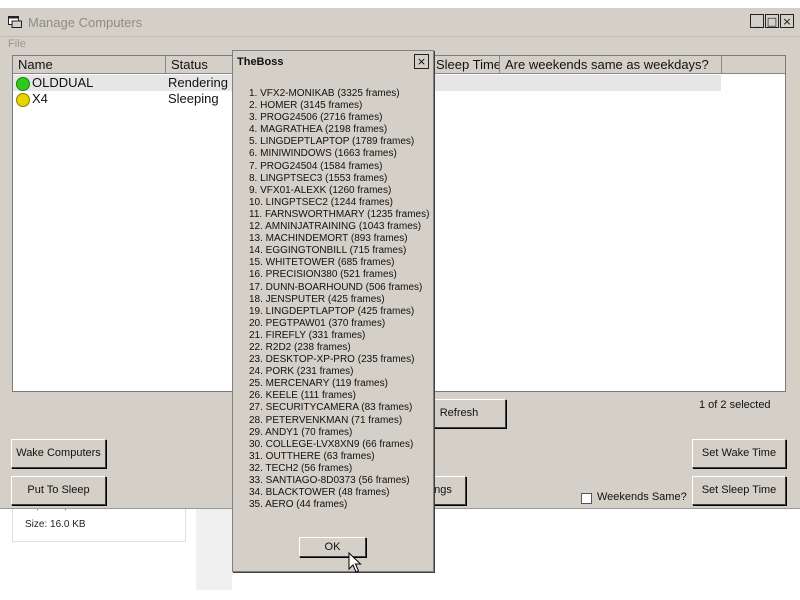 This screenshot has height=600, width=800. I want to click on ranking-item: 8. LINGPTSEC3 (1553 frames), so click(318, 178).